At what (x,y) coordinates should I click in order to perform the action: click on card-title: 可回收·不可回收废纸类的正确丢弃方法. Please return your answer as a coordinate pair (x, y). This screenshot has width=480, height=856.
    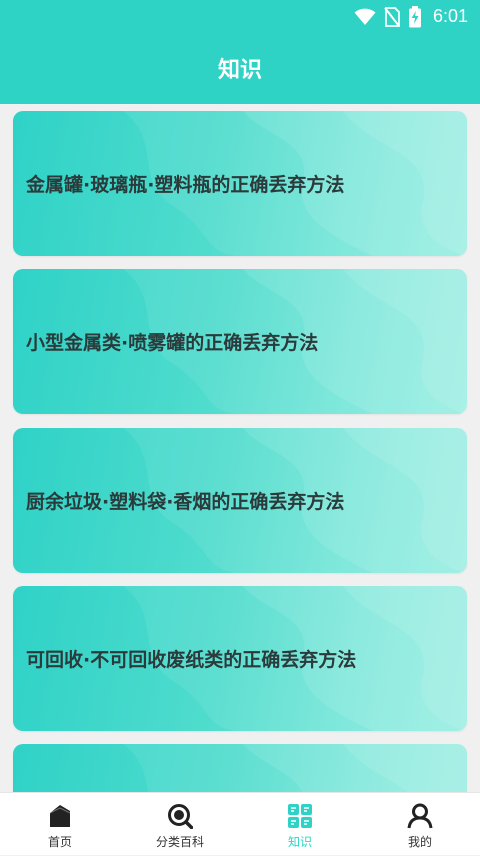
    Looking at the image, I should click on (191, 660).